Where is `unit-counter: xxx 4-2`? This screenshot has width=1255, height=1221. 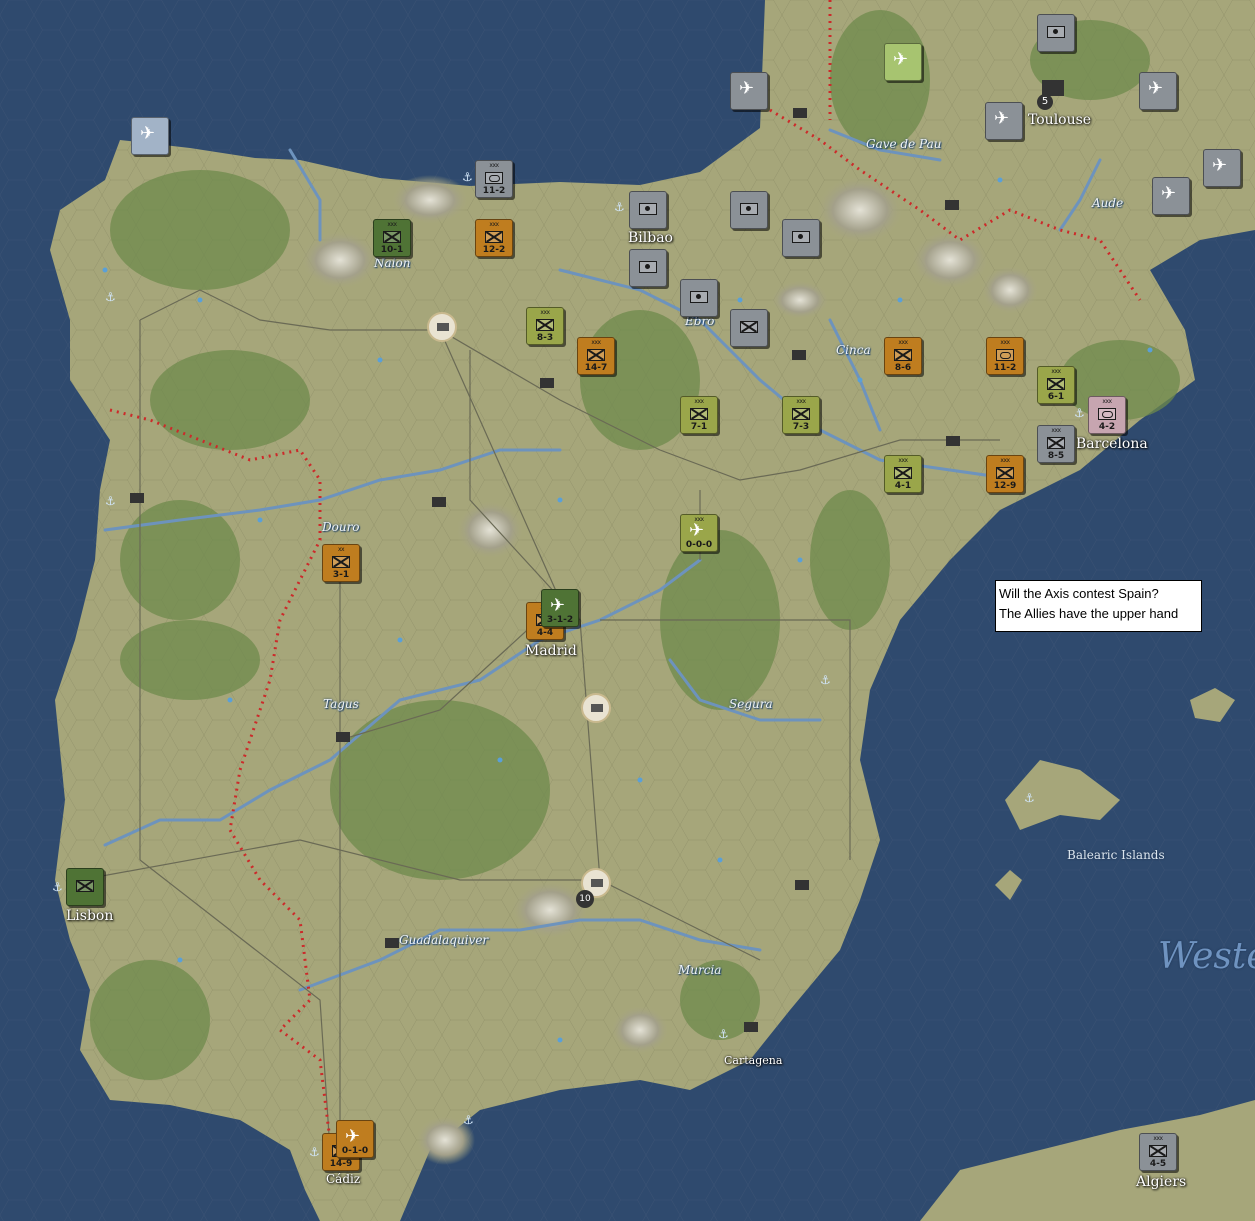 unit-counter: xxx 4-2 is located at coordinates (1107, 415).